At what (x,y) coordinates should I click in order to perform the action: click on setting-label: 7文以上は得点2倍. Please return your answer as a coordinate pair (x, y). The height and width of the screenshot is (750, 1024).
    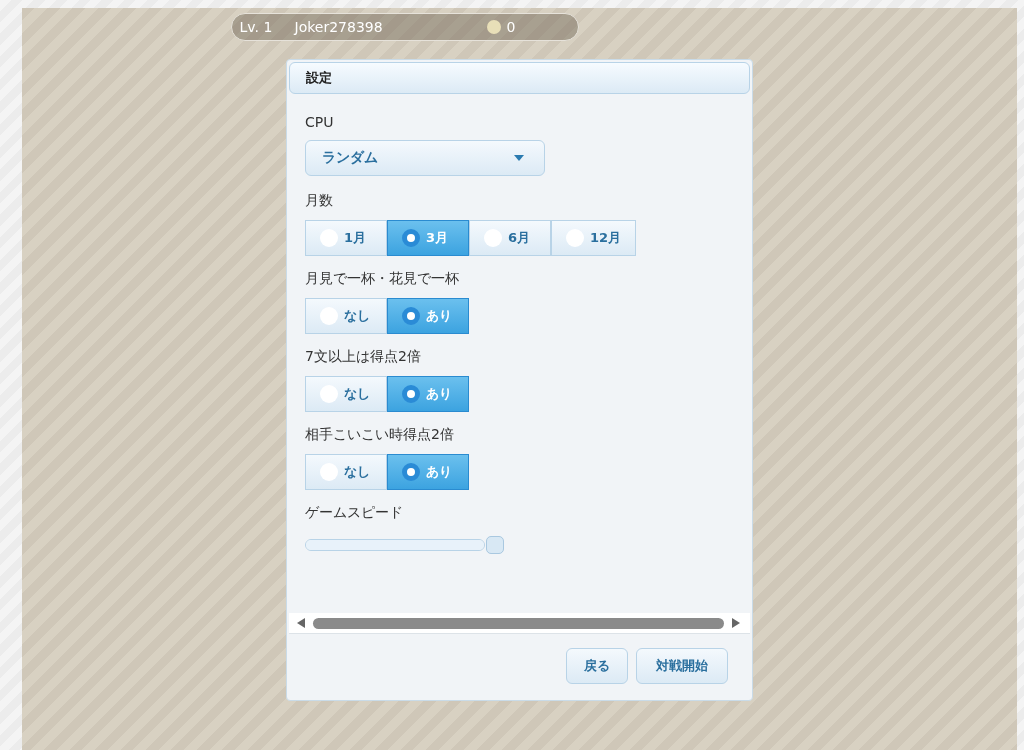
    Looking at the image, I should click on (363, 357).